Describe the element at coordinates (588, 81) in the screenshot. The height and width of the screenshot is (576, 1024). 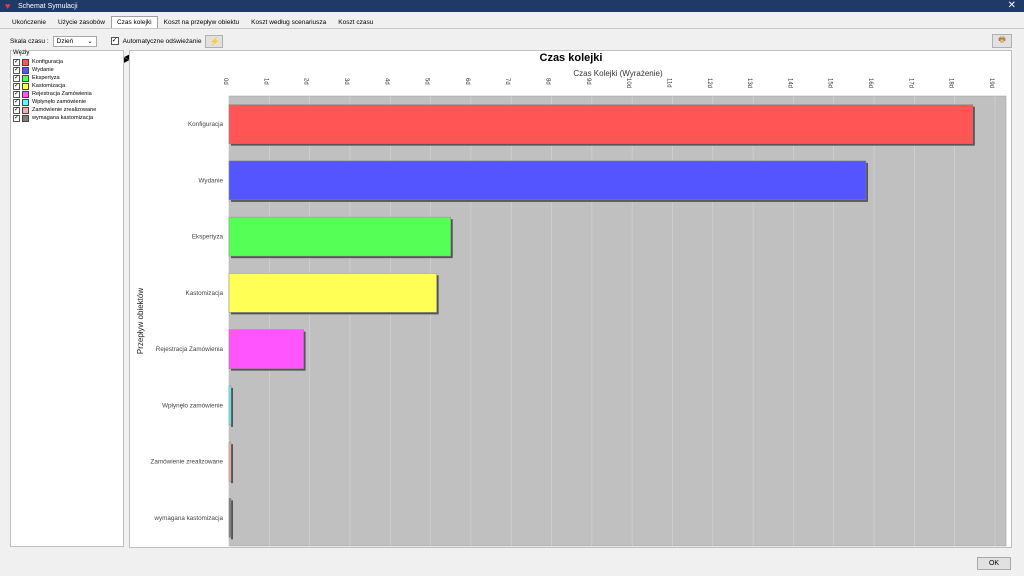
I see `x-tick-label: 9d` at that location.